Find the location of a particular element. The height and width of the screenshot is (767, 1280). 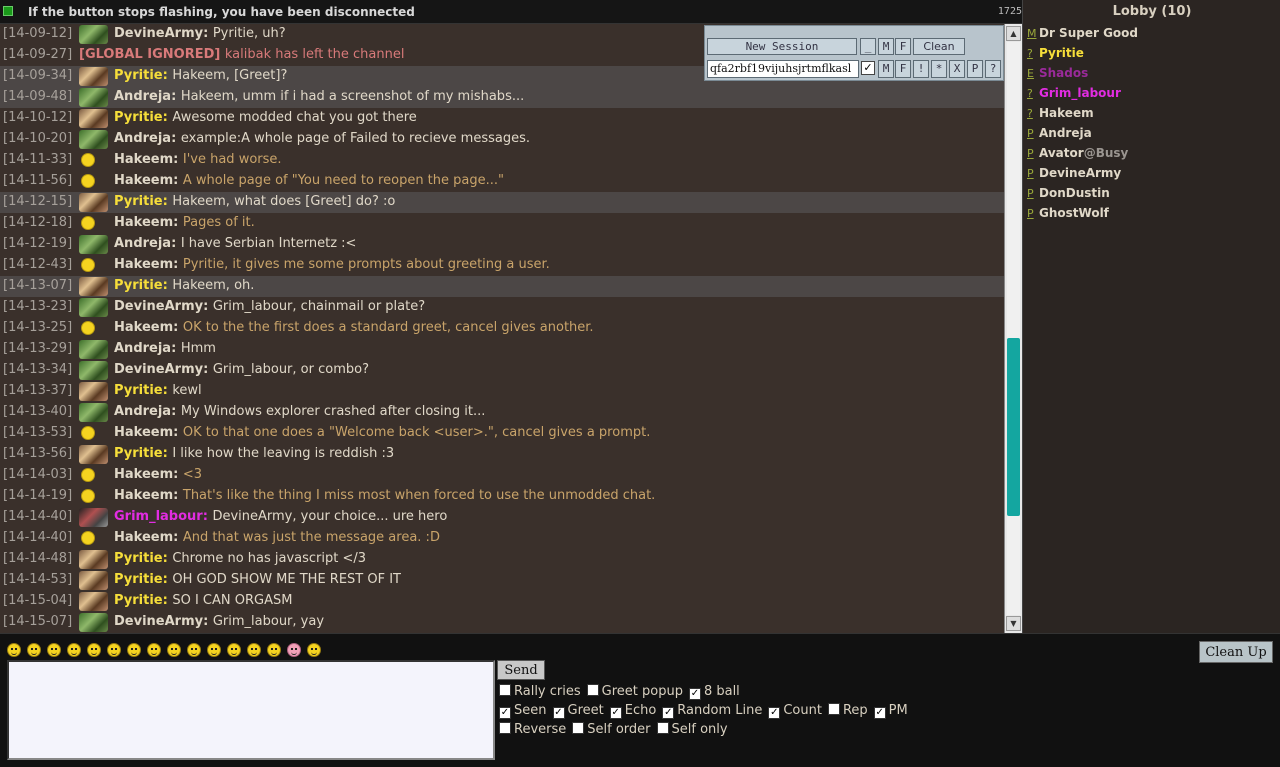

user-name: GhostWolf is located at coordinates (1074, 213).